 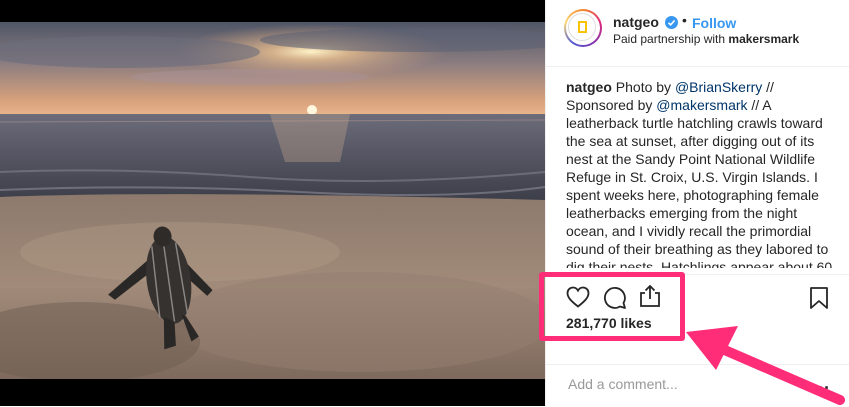 What do you see at coordinates (643, 87) in the screenshot?
I see `caption-text-1: Photo by` at bounding box center [643, 87].